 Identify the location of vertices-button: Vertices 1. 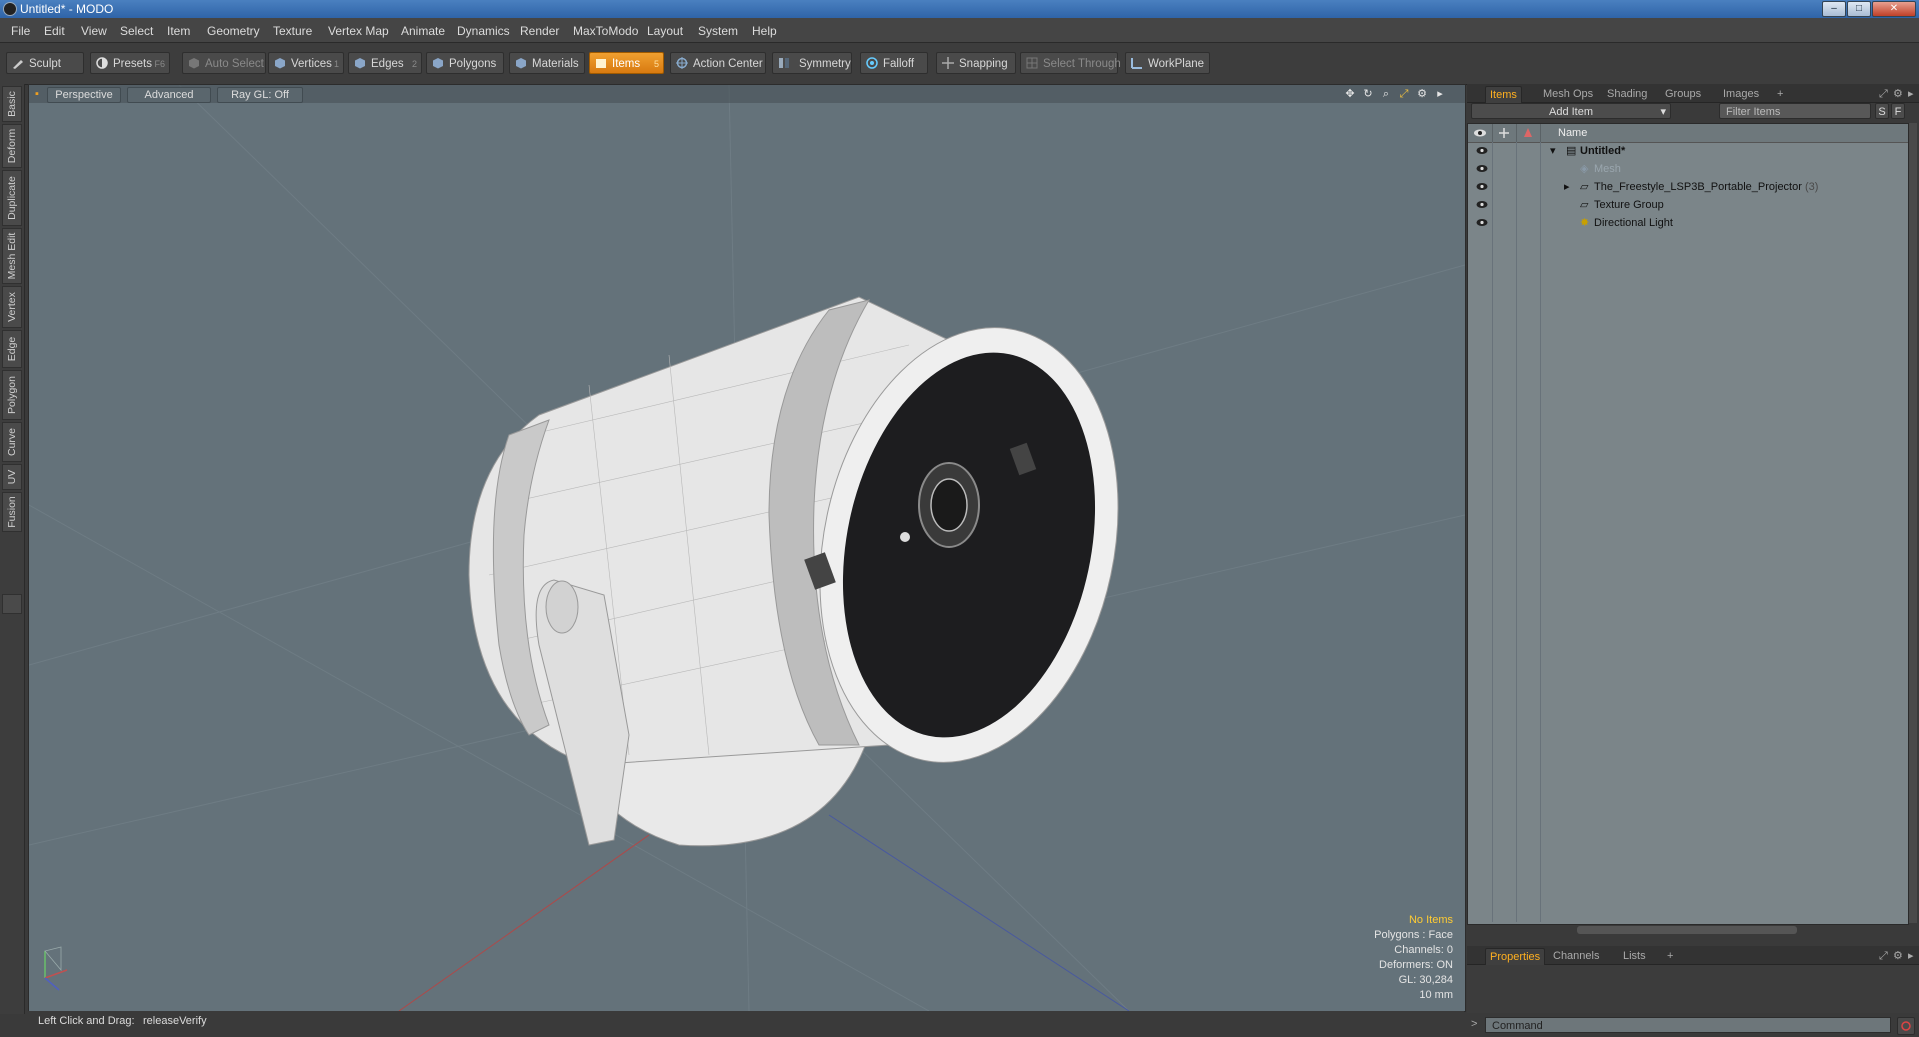
(306, 63).